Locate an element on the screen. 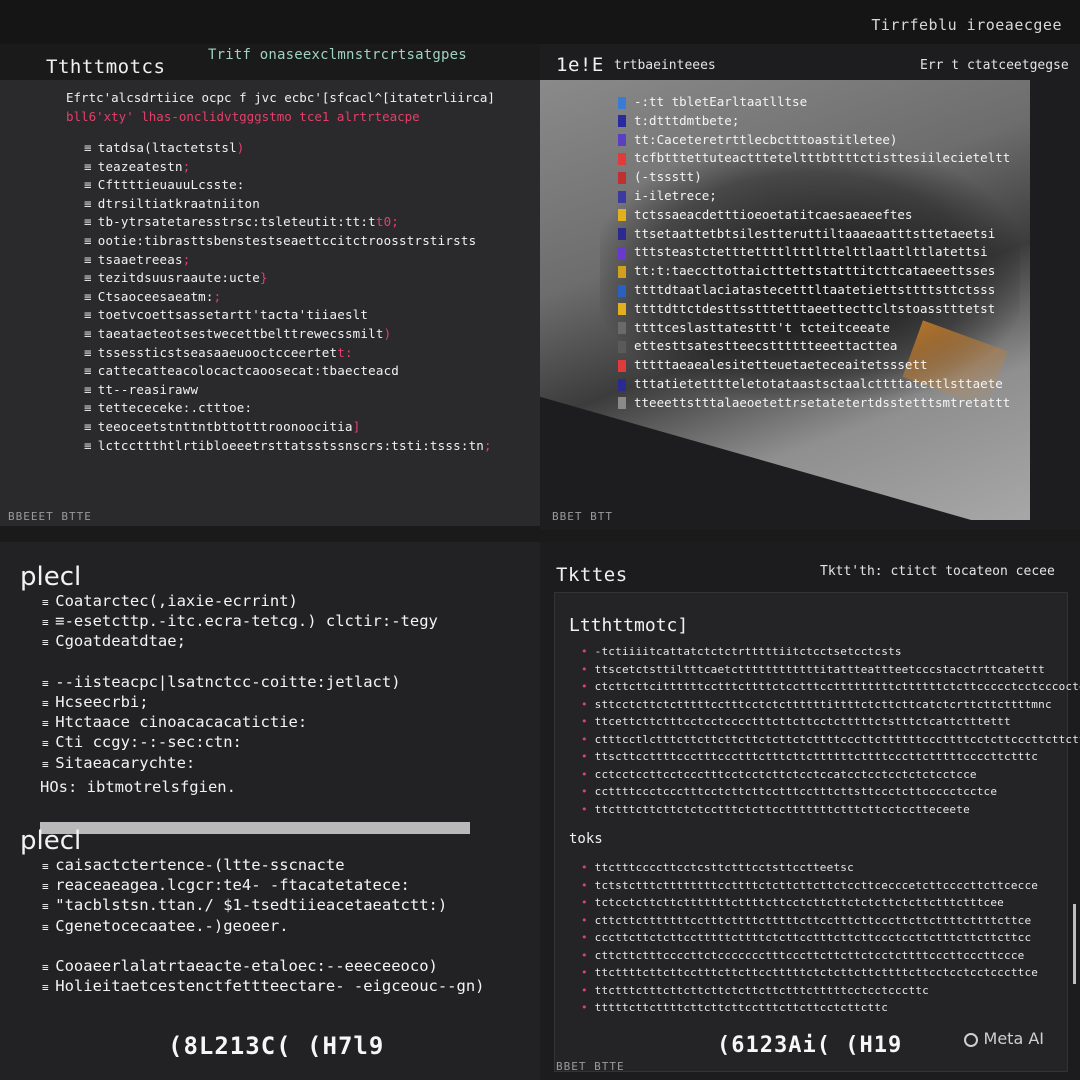 This screenshot has width=1080, height=1080. list-item: ≡ Ctsaoceesaeatm:; is located at coordinates (152, 296).